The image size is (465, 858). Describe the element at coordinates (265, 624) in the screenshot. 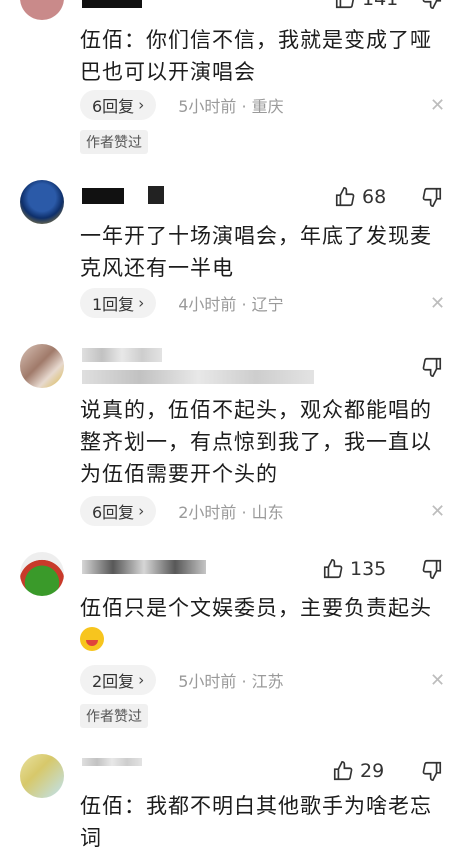

I see `comment-text: 伍佰只是个文娱委员，主要负责起头` at that location.